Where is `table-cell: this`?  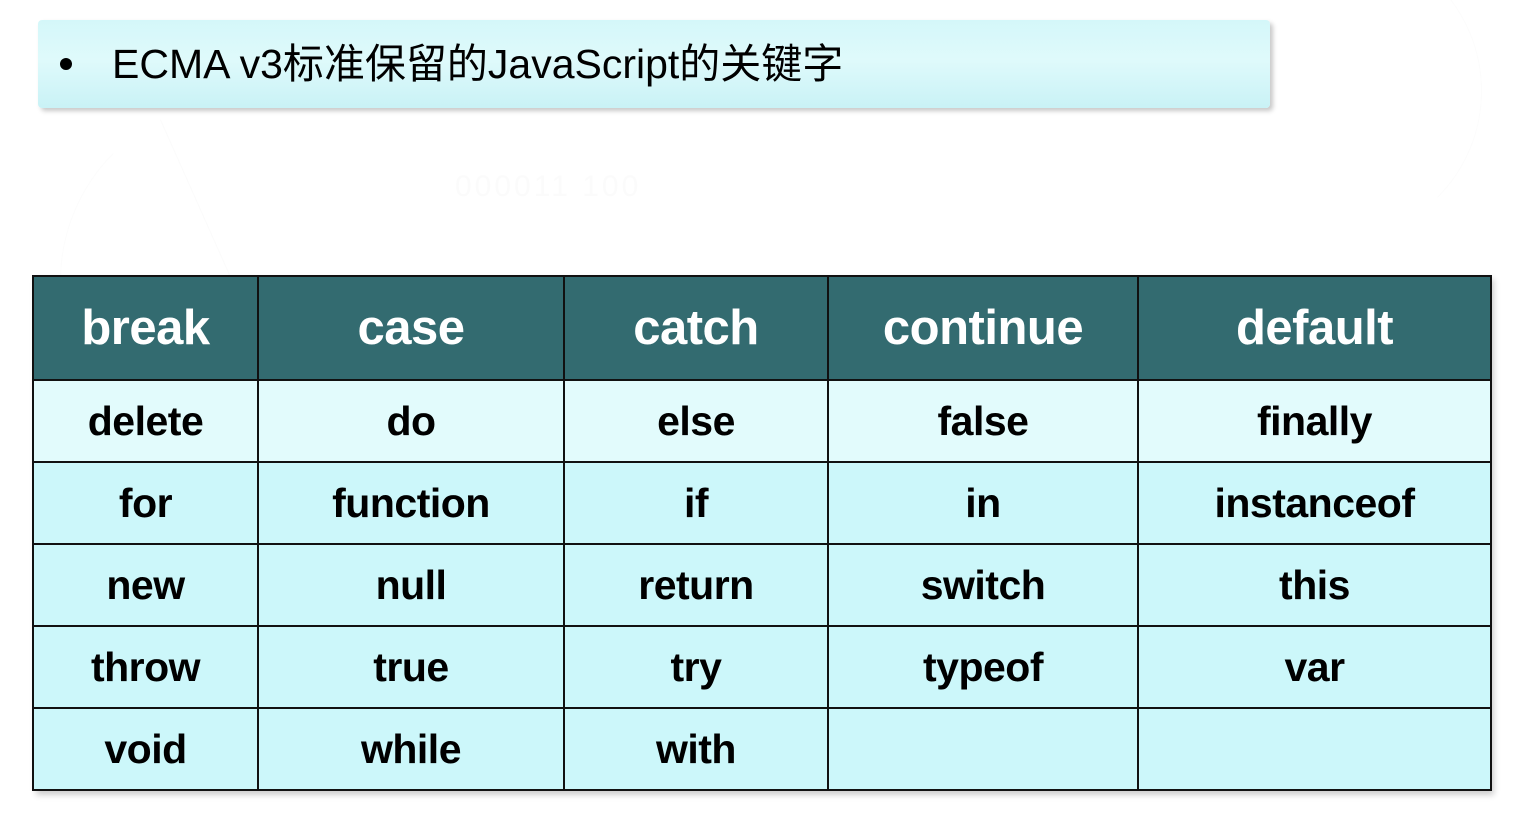
table-cell: this is located at coordinates (1314, 585).